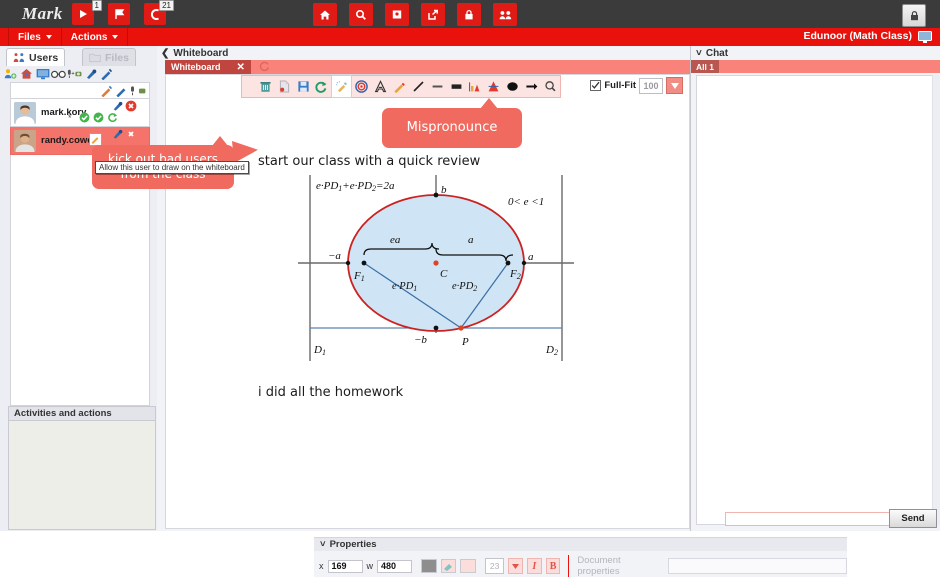 The image size is (940, 577). I want to click on lock-button, so click(469, 14).